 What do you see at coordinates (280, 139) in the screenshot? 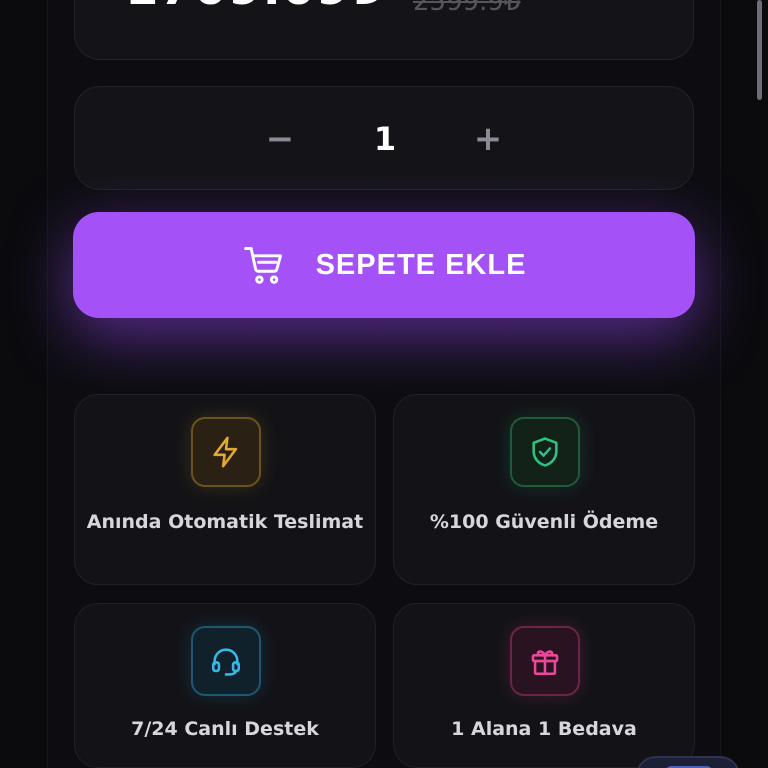
I see `decrease-quantity-button: −` at bounding box center [280, 139].